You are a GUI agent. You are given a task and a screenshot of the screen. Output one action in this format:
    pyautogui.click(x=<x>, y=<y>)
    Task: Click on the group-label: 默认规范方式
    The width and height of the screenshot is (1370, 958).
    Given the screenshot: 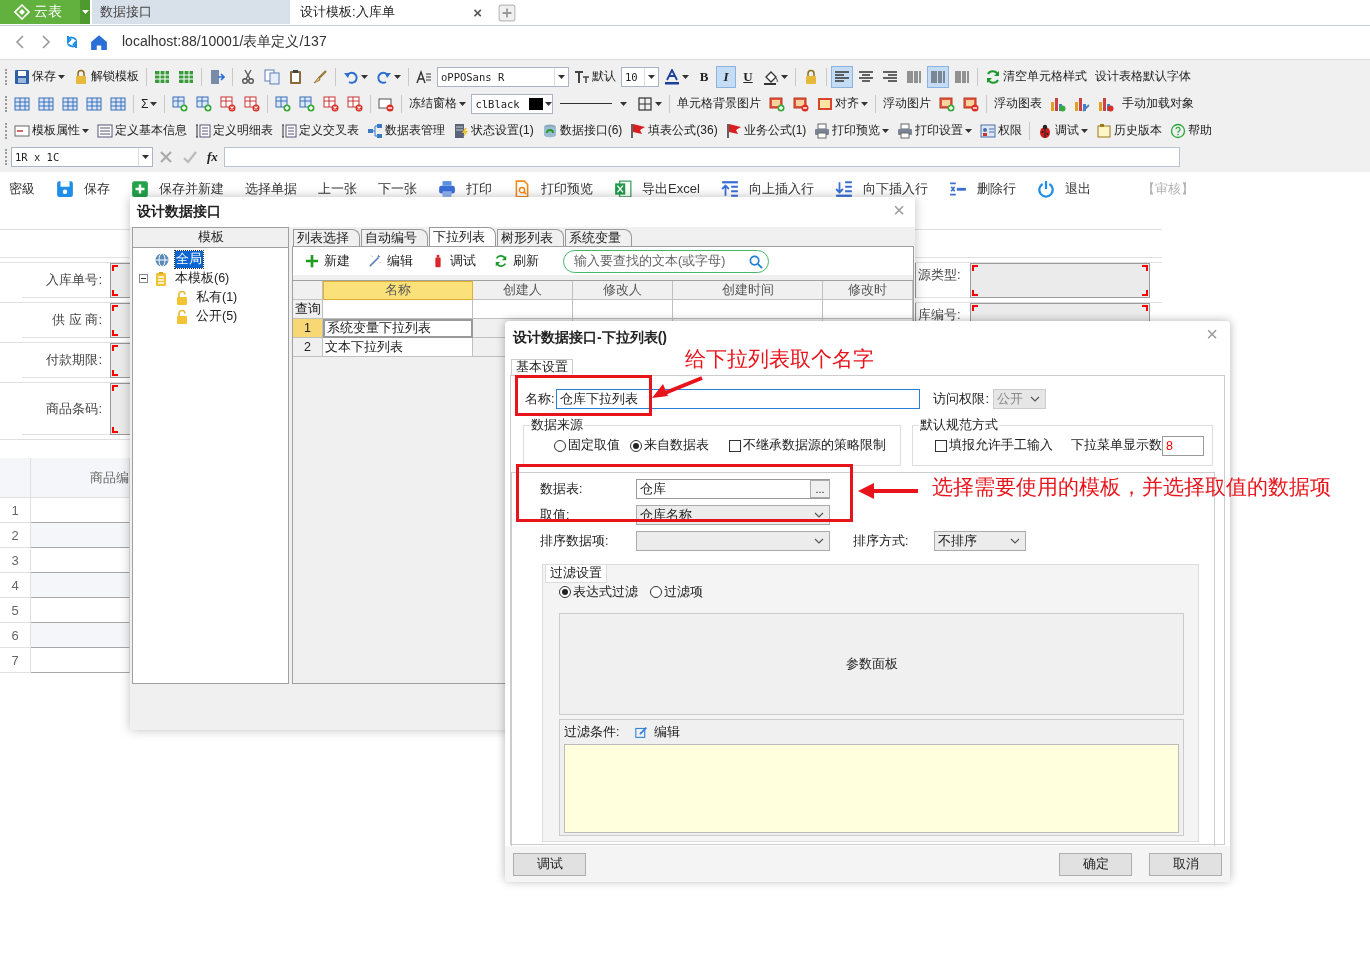 What is the action you would take?
    pyautogui.click(x=959, y=425)
    